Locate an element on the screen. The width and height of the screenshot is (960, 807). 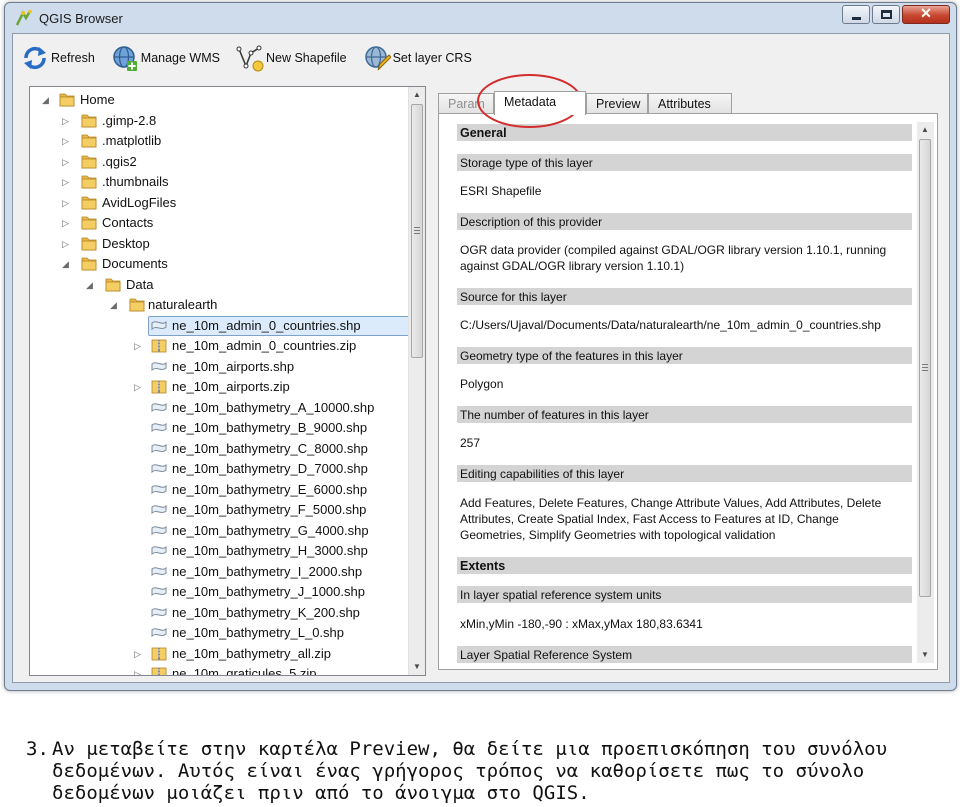
globe-add-icon is located at coordinates (125, 58).